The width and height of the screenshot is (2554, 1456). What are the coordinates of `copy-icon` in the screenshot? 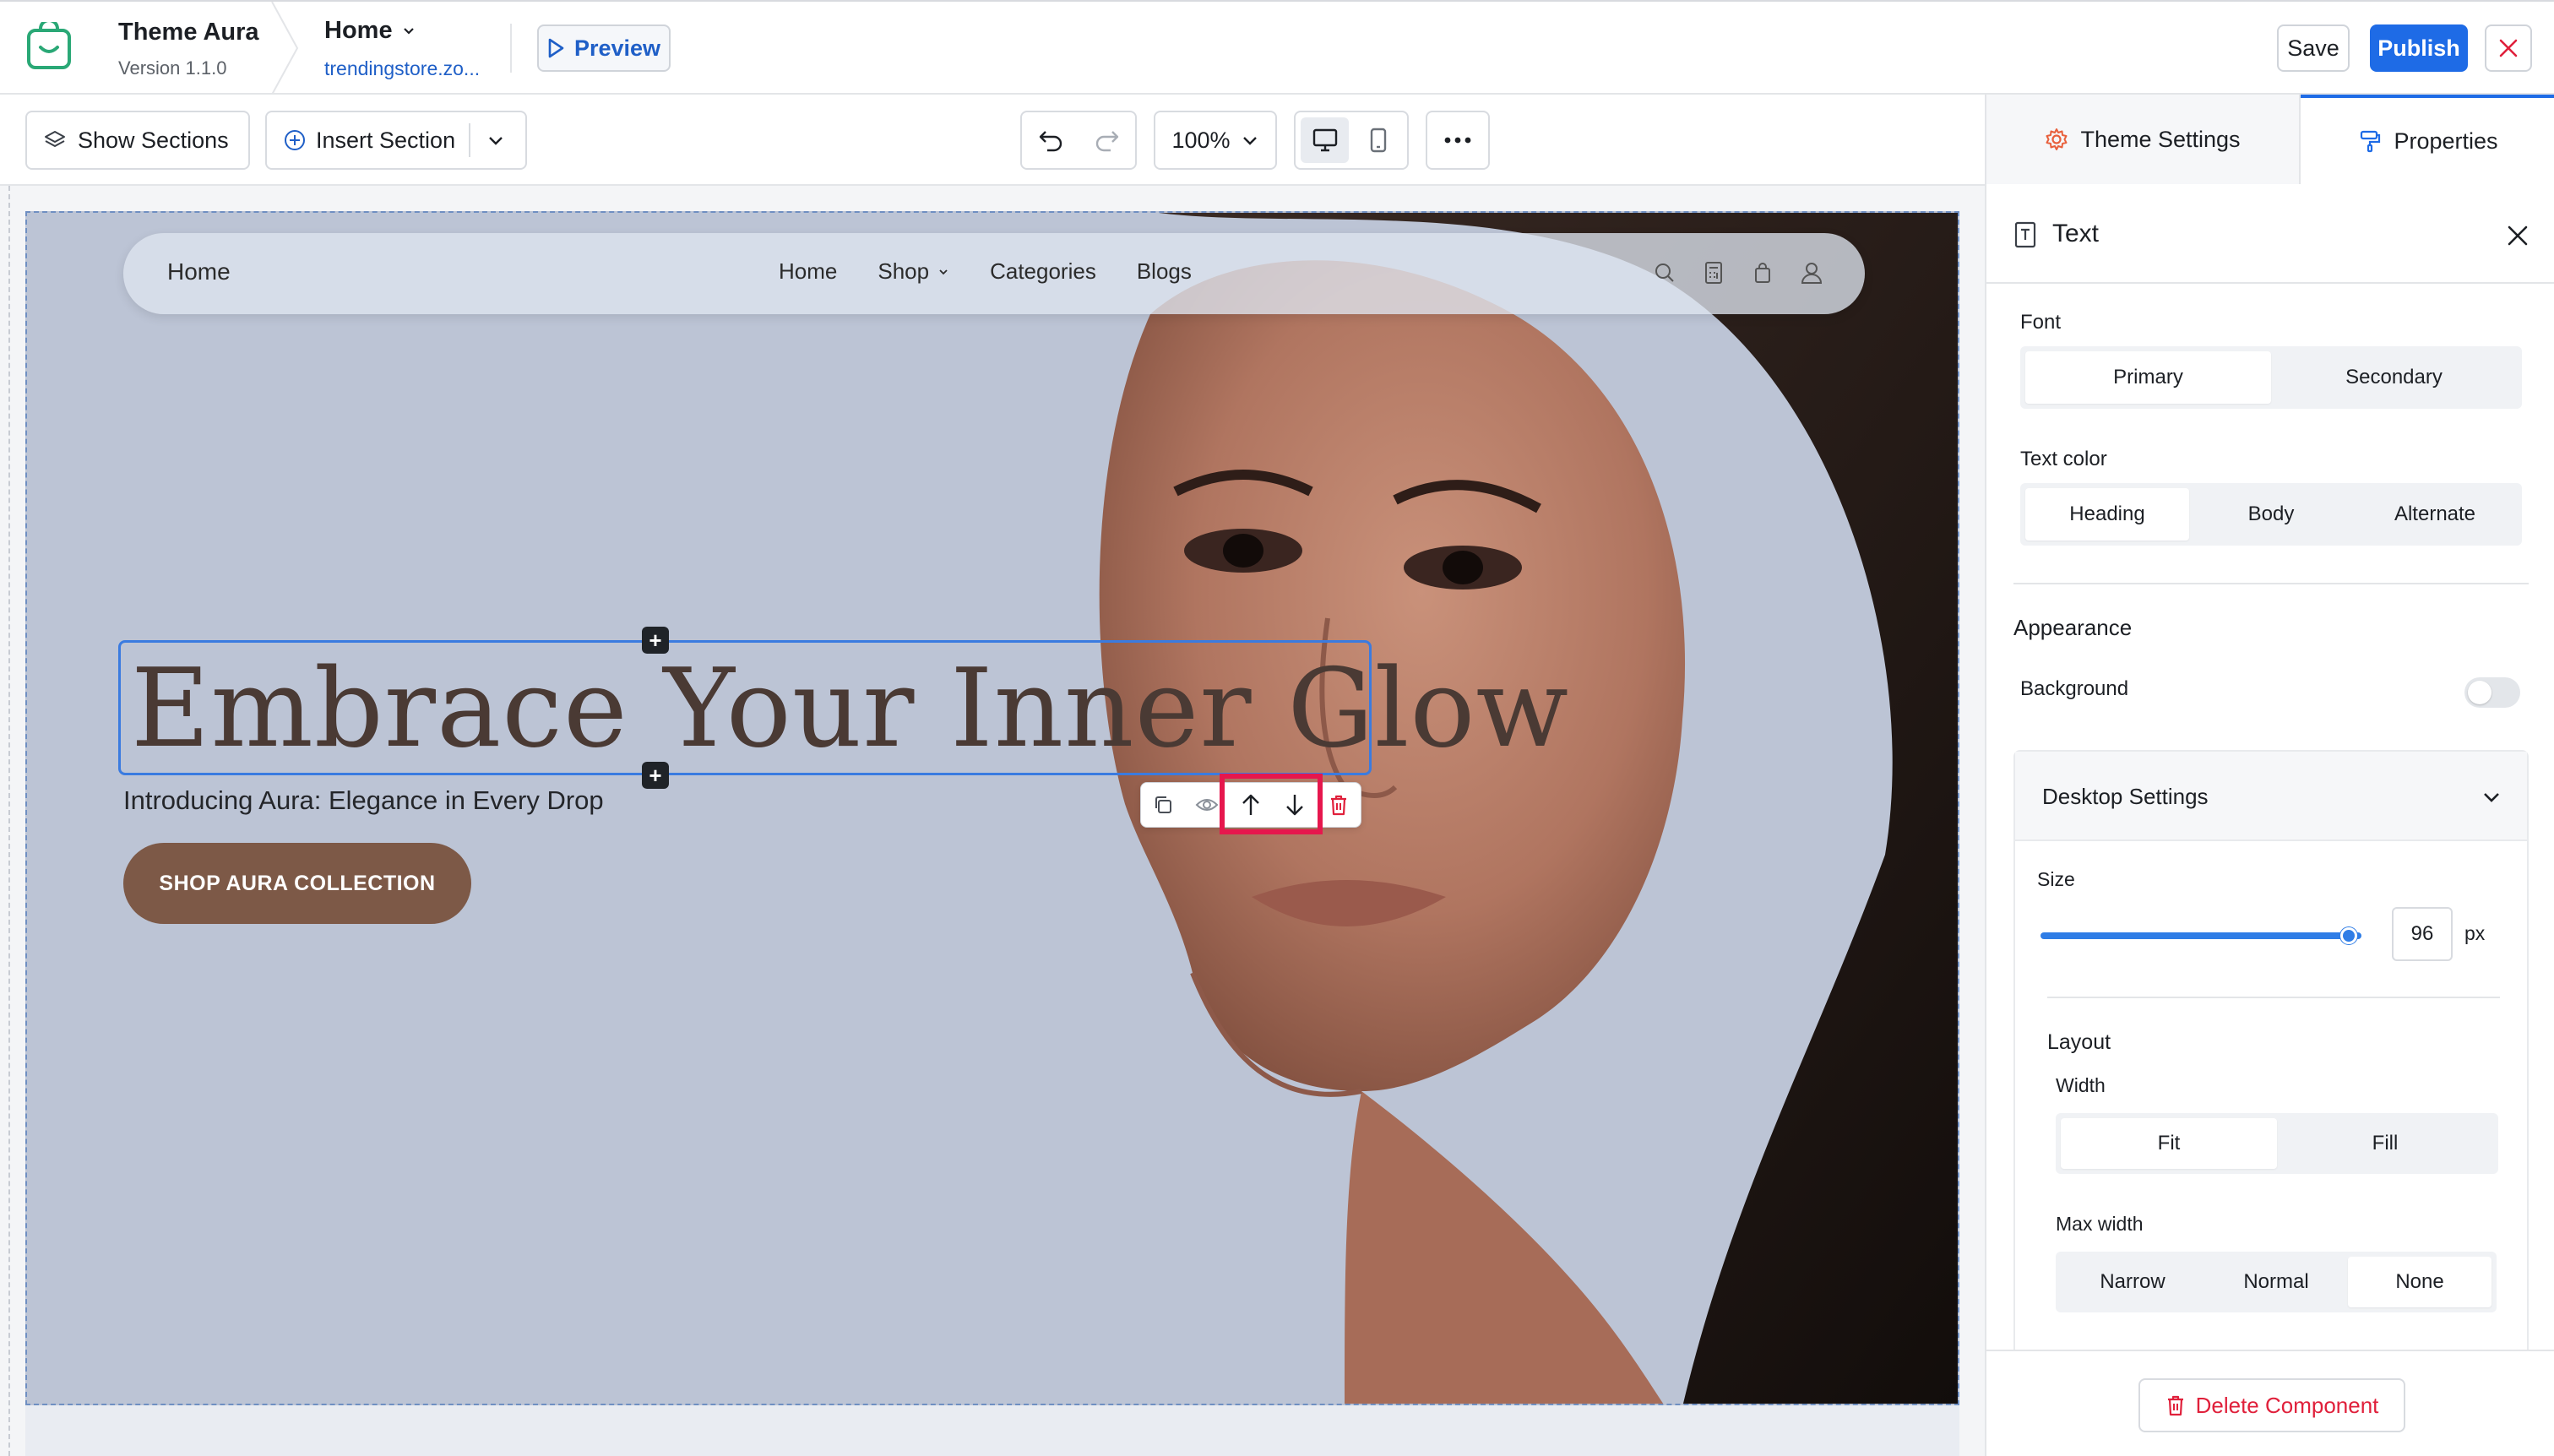 It's located at (1163, 804).